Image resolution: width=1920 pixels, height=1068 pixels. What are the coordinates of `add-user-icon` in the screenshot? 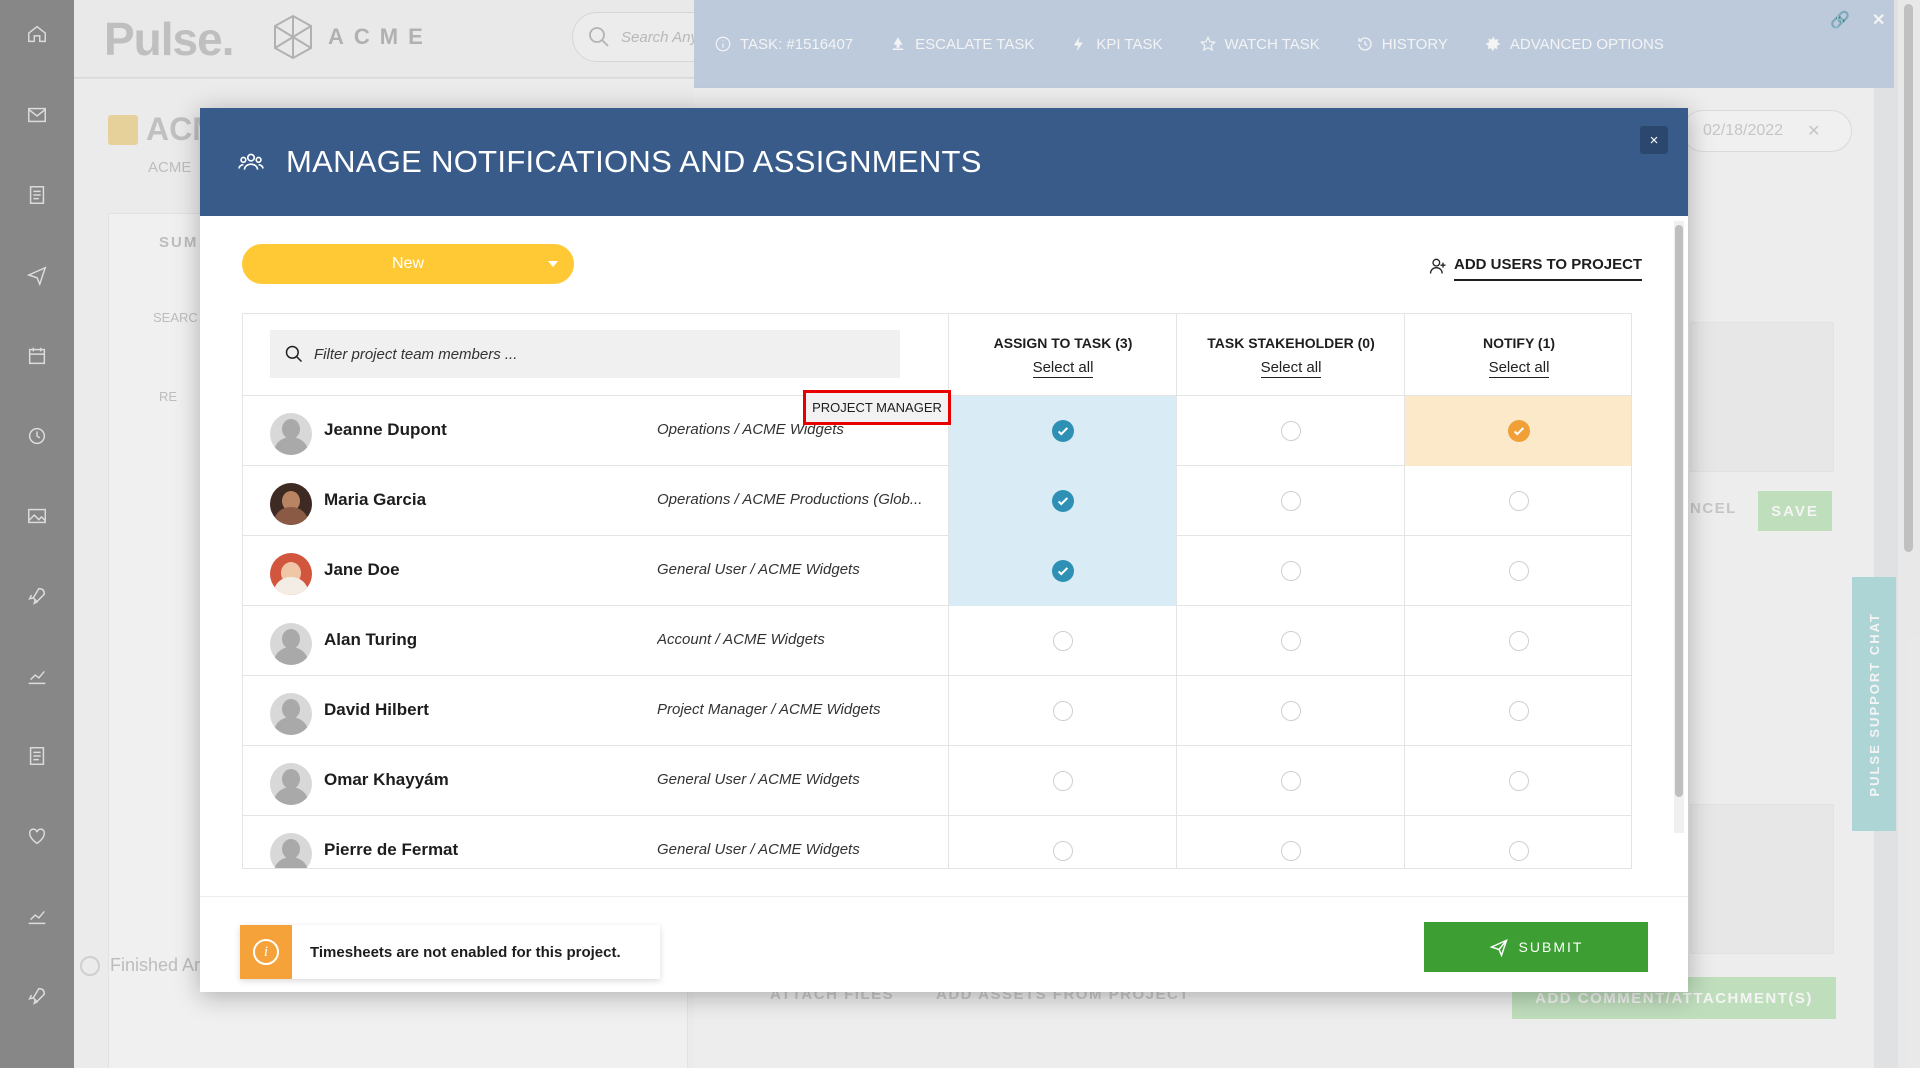 It's located at (1437, 266).